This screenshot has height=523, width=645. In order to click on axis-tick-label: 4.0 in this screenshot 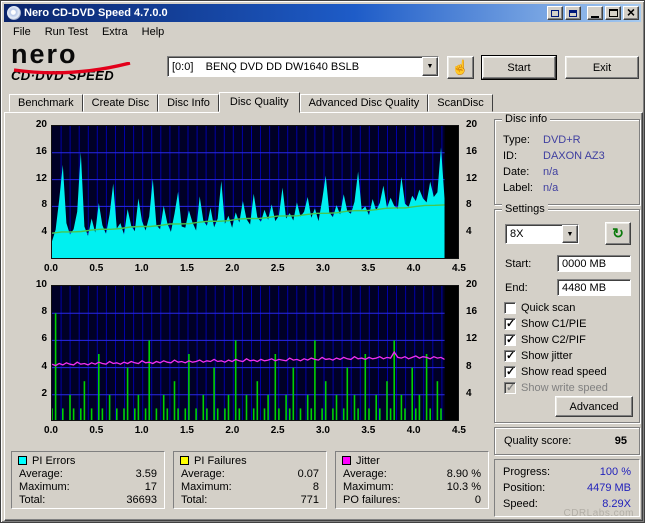, I will do `click(413, 268)`.